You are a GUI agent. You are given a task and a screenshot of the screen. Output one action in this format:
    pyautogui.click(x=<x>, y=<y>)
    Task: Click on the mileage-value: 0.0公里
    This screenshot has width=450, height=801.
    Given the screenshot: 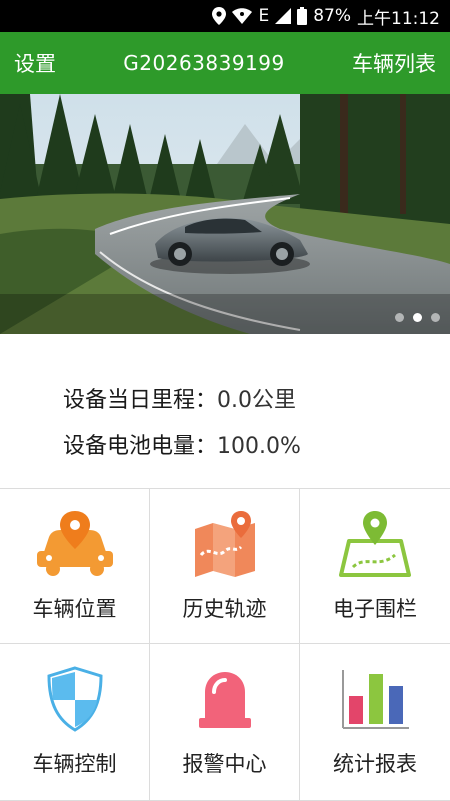 What is the action you would take?
    pyautogui.click(x=257, y=400)
    